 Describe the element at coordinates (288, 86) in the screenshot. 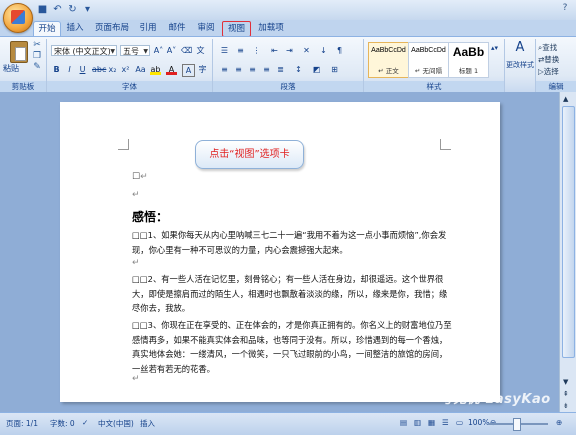

I see `paragraph-group-label: 段落` at that location.